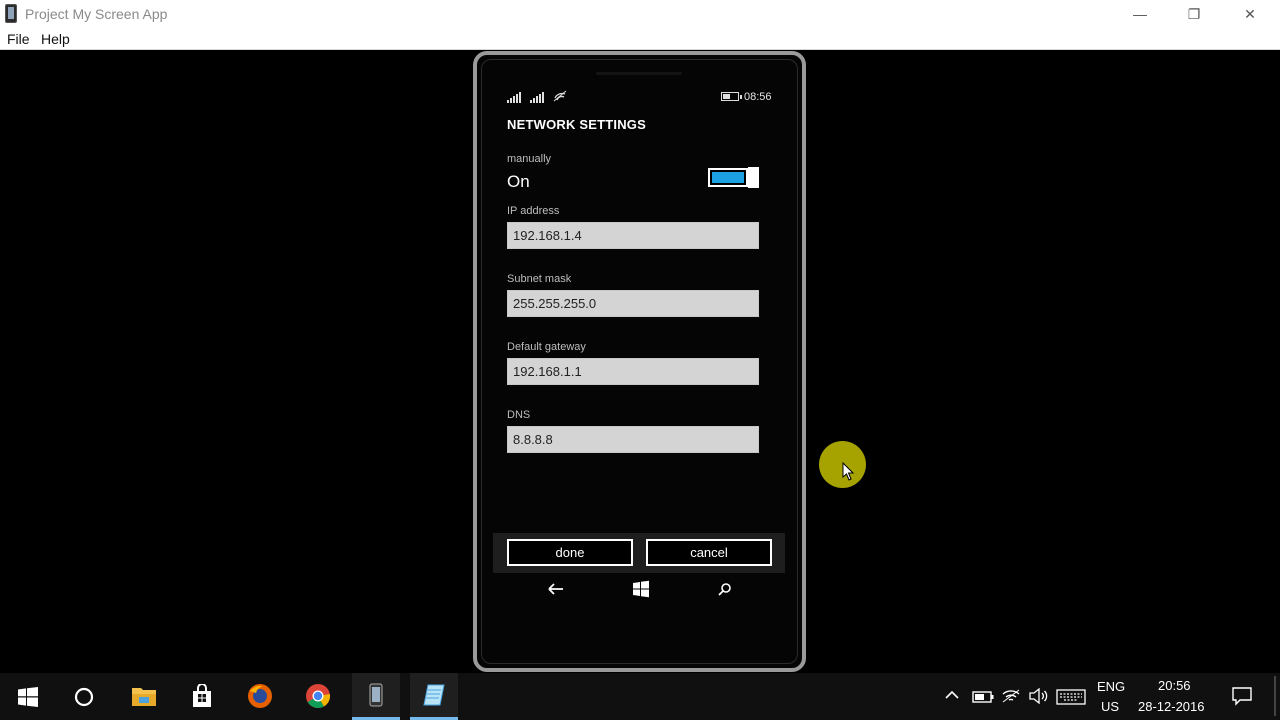 This screenshot has width=1280, height=720. Describe the element at coordinates (202, 696) in the screenshot. I see `store-icon` at that location.